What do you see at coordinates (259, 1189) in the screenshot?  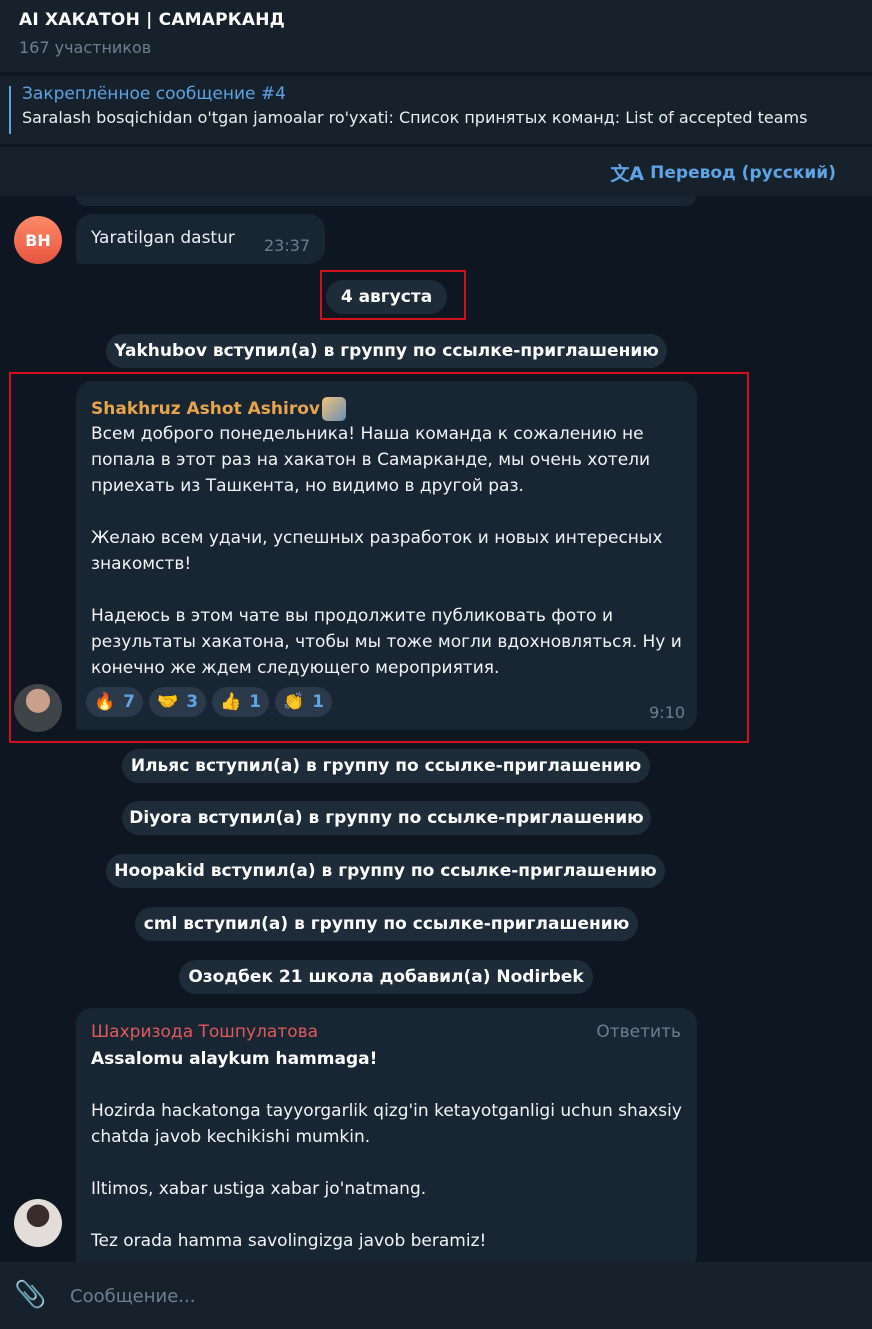 I see `message-paragraph: Iltimos, xabar ustiga xabar jo'natmang.` at bounding box center [259, 1189].